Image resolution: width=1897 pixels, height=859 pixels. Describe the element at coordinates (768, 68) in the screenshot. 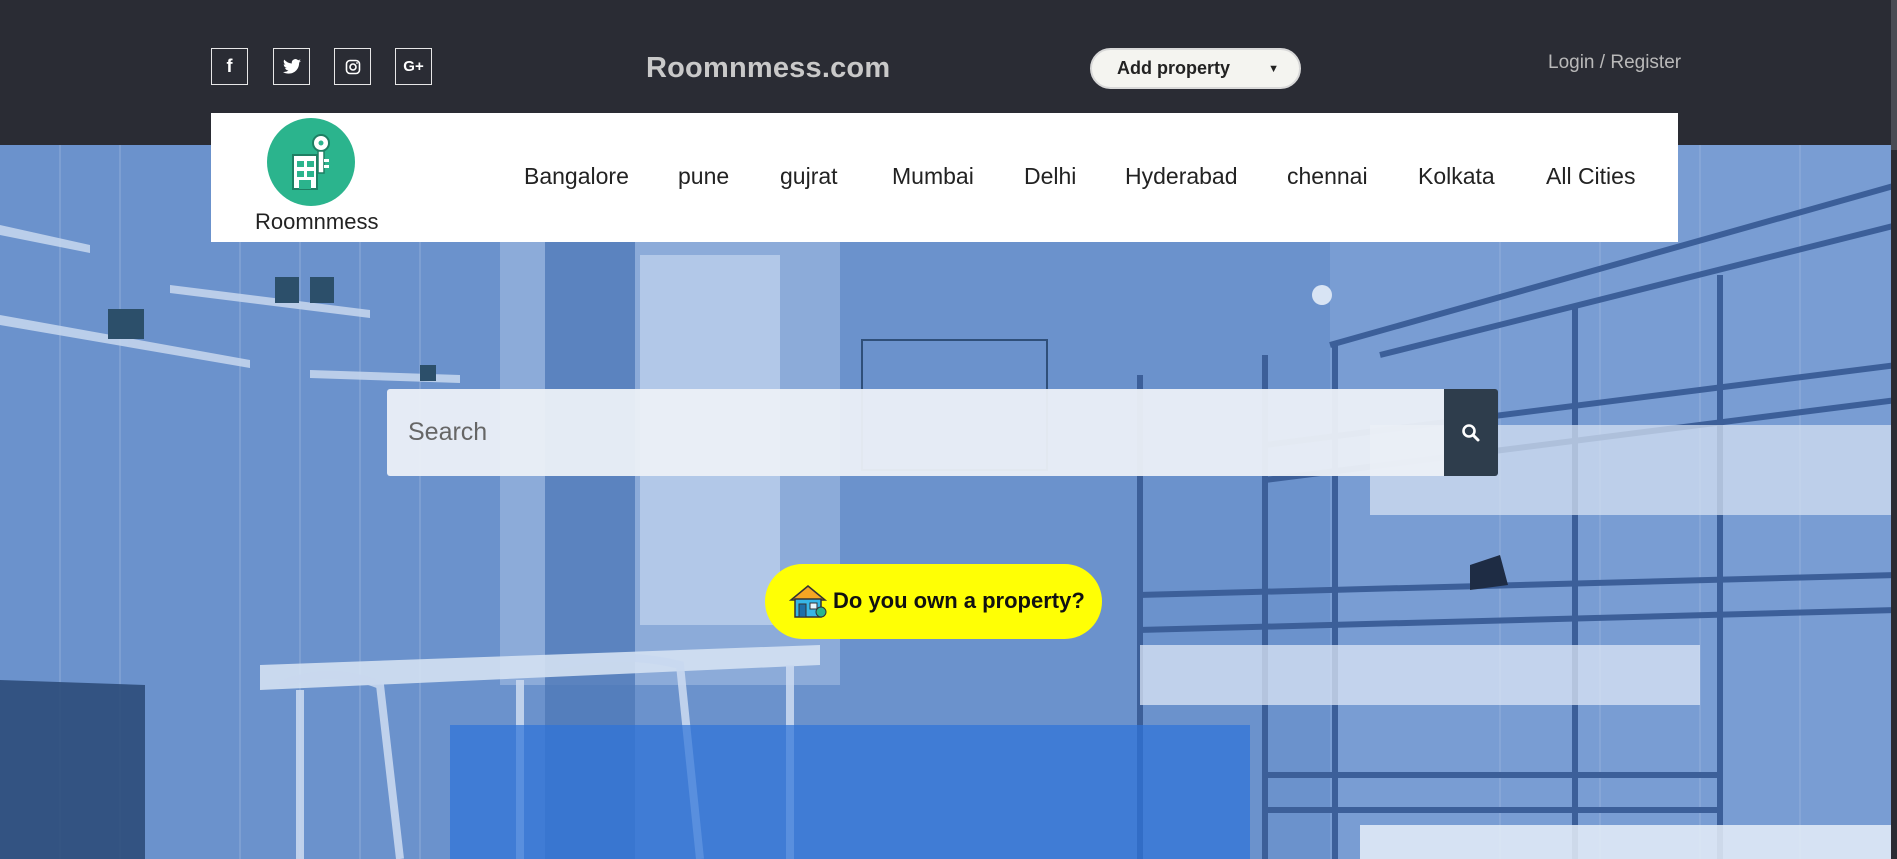

I see `site-brand: Roomnmess.com` at that location.